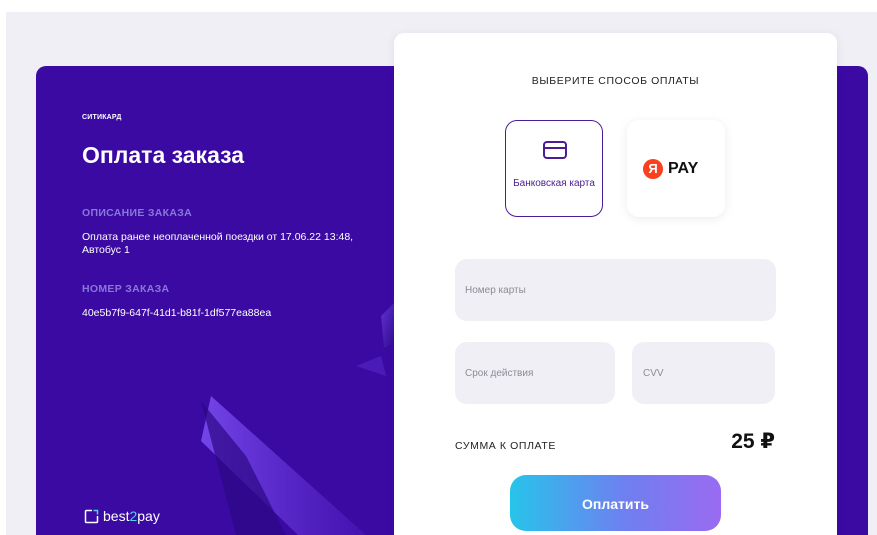  Describe the element at coordinates (505, 446) in the screenshot. I see `sum-label: СУММА К ОПЛАТЕ` at that location.